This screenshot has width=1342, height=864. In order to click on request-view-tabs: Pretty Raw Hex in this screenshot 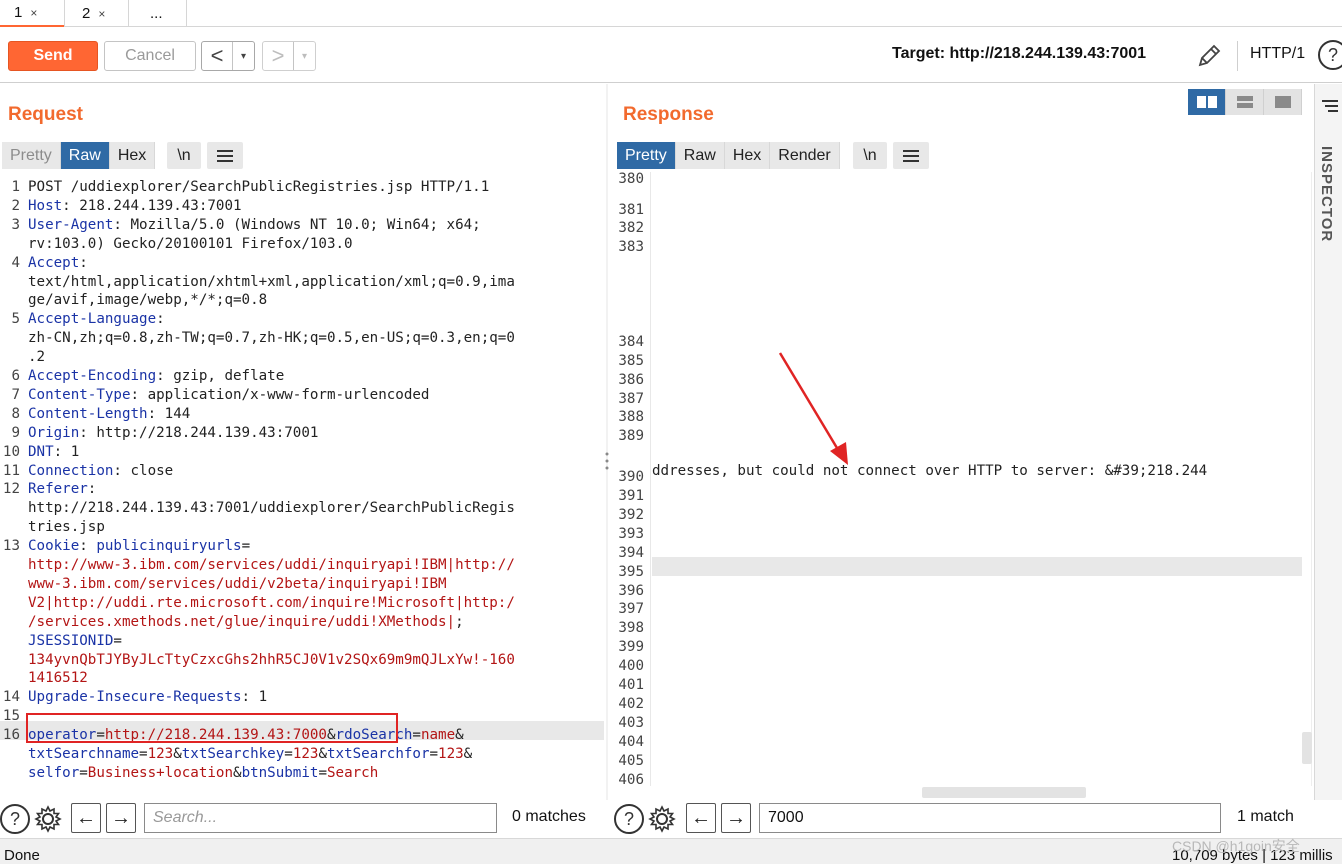, I will do `click(79, 155)`.